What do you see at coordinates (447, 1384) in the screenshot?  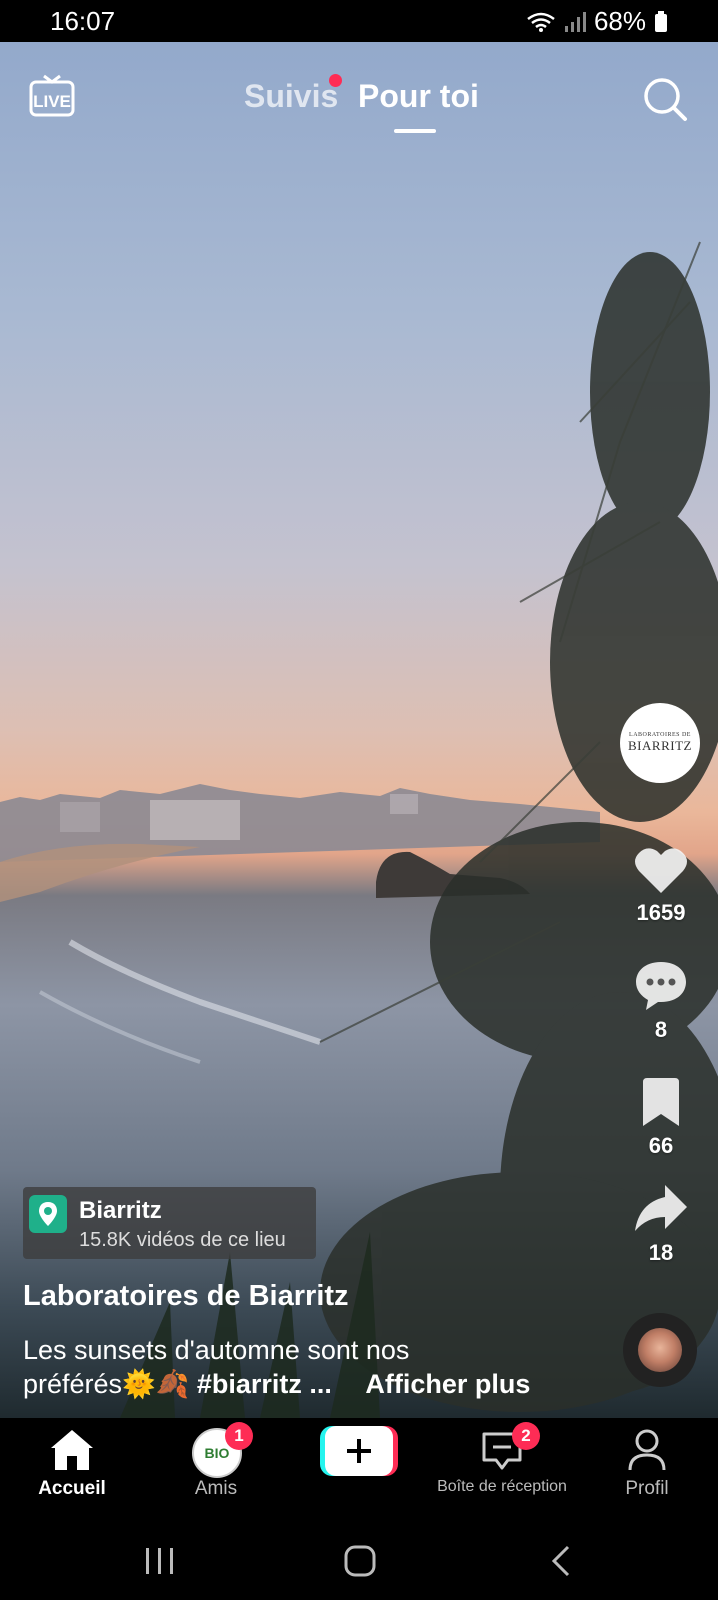 I see `show-more-link: Afficher plus` at bounding box center [447, 1384].